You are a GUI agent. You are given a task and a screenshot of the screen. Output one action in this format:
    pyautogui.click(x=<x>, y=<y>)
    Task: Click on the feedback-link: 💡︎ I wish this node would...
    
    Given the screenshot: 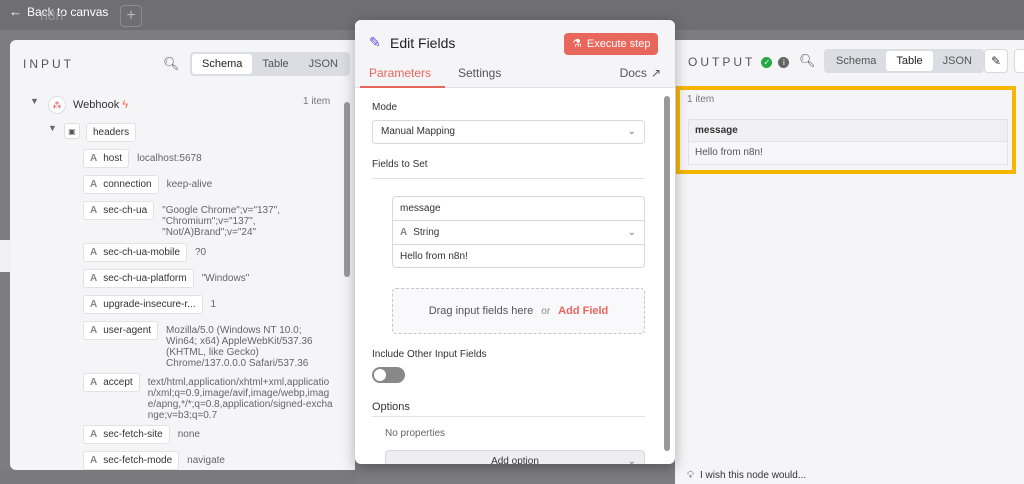 What is the action you would take?
    pyautogui.click(x=746, y=475)
    